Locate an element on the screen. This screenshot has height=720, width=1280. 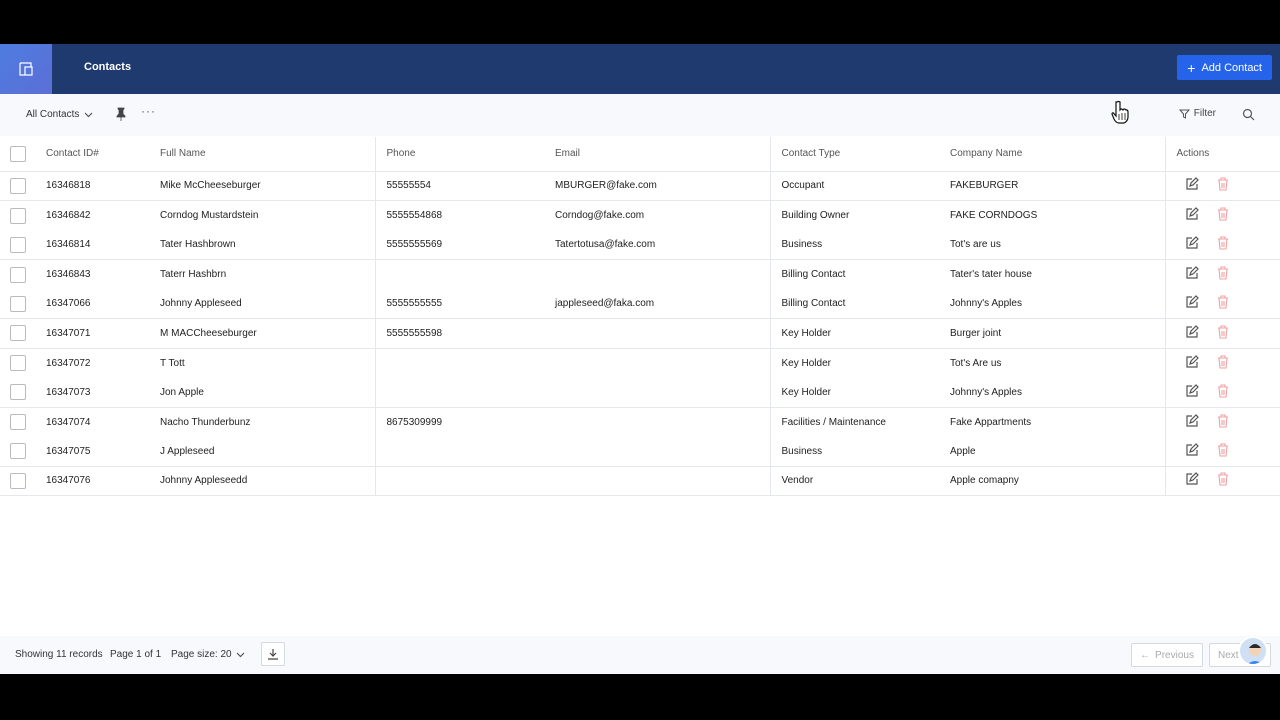
search-icon is located at coordinates (1248, 114).